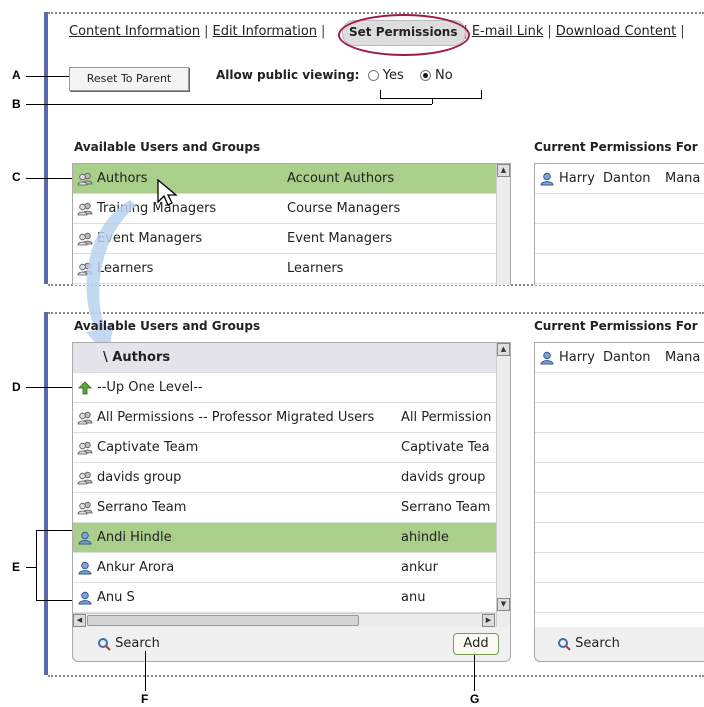 The width and height of the screenshot is (704, 707). What do you see at coordinates (136, 567) in the screenshot?
I see `list-item-name: Ankur Arora` at bounding box center [136, 567].